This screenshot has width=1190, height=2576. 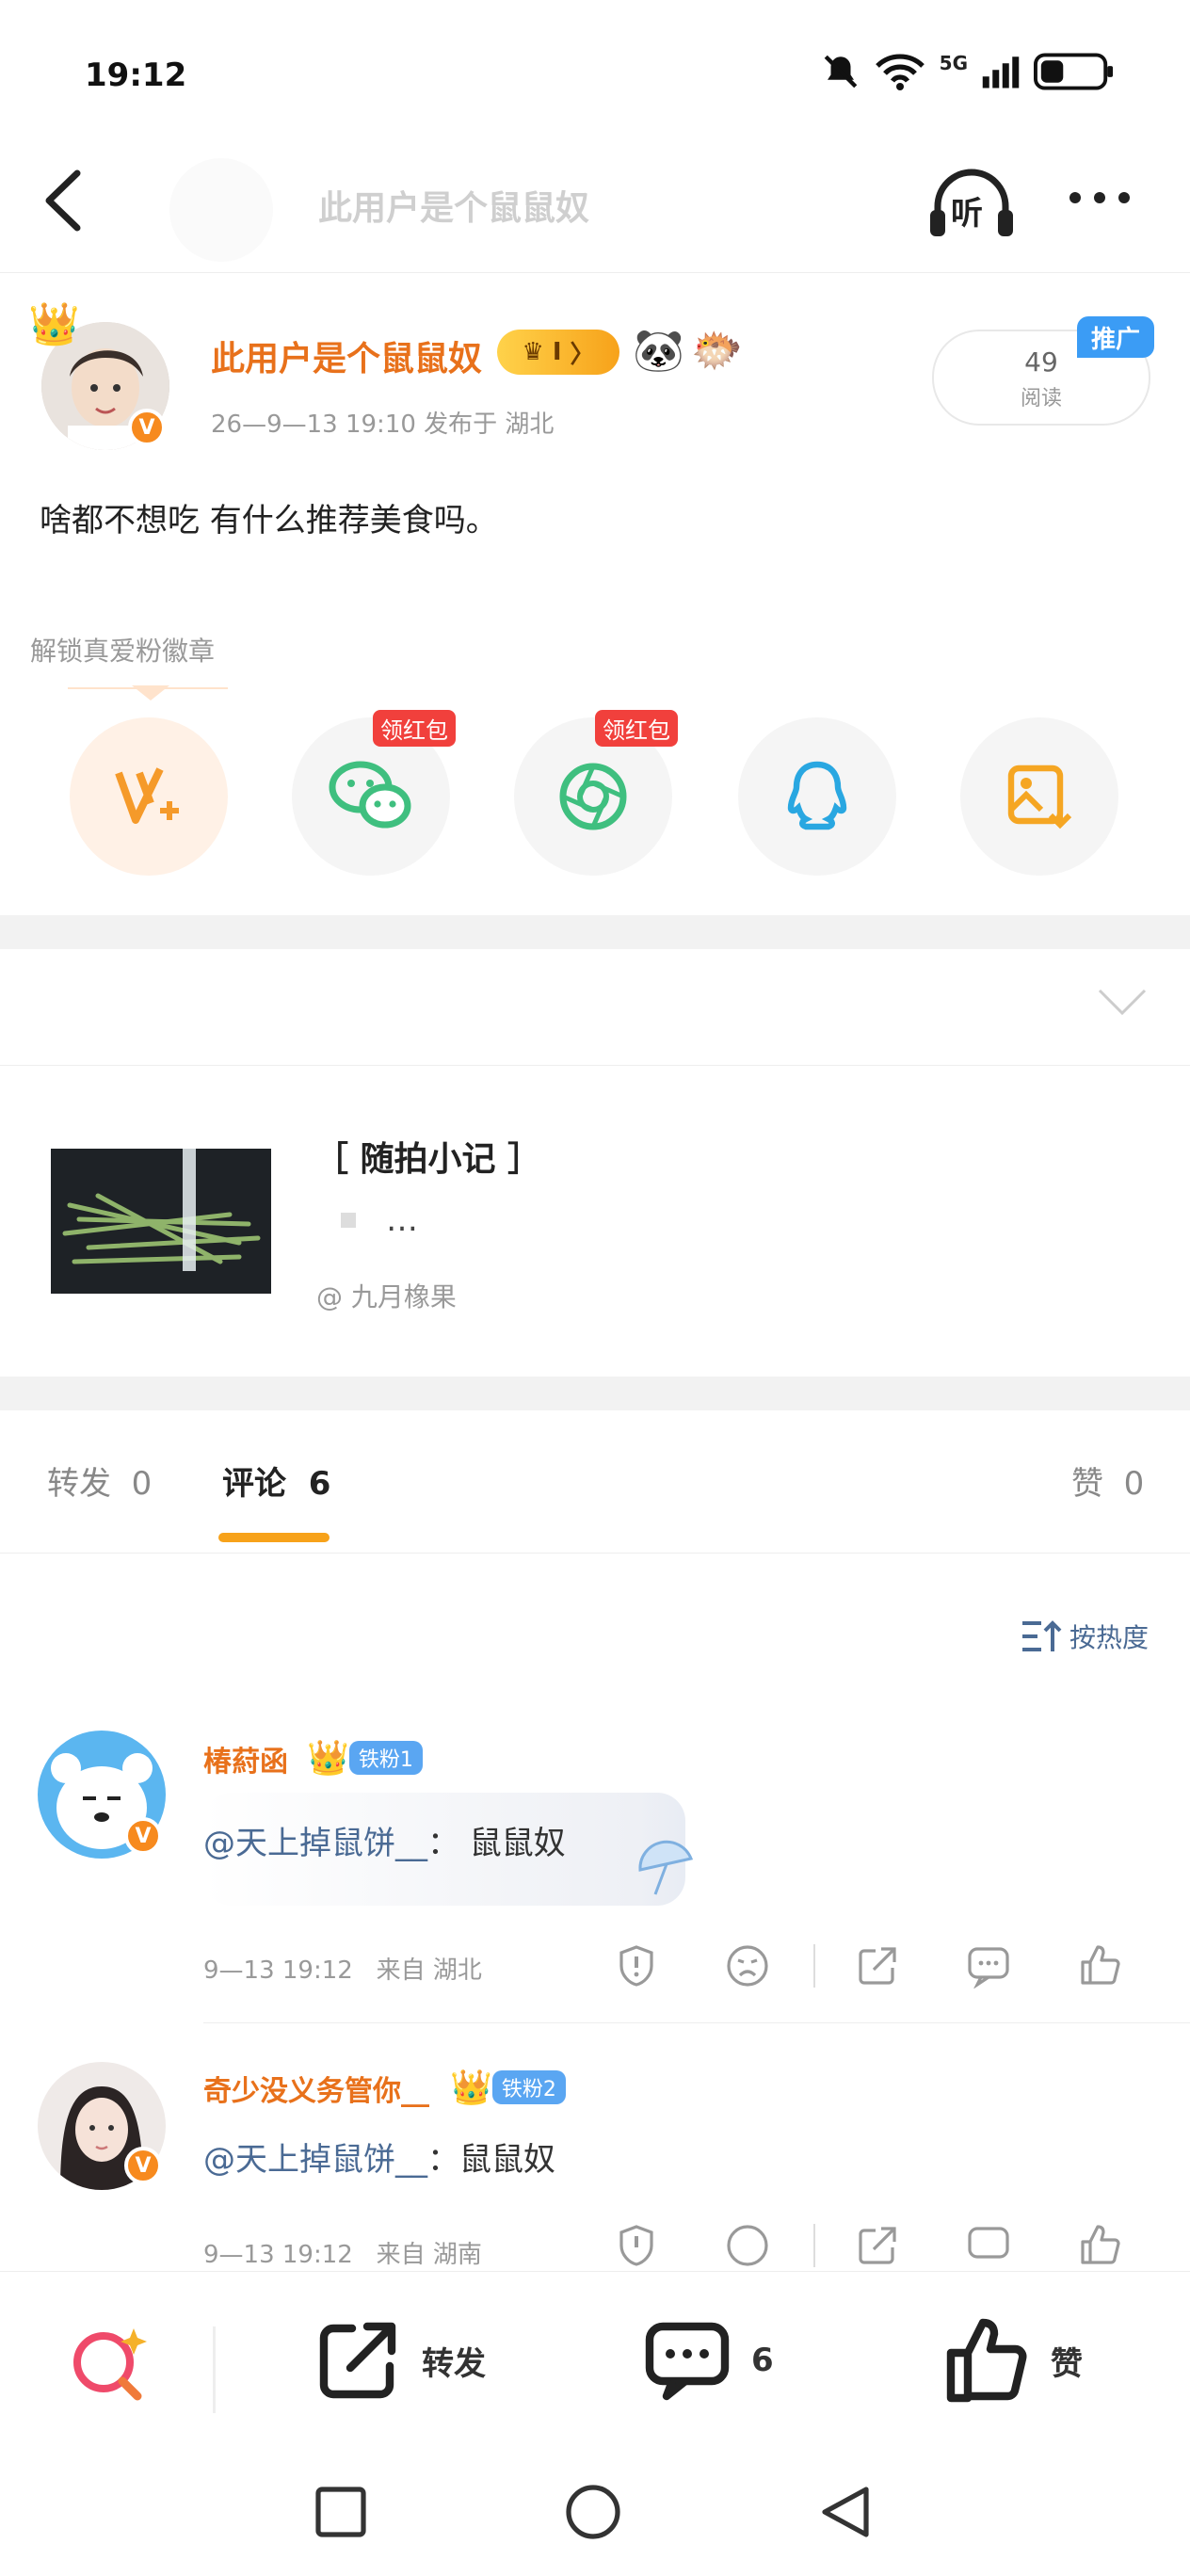 I want to click on comment-body-2: ：鼠鼠奴, so click(x=491, y=2160).